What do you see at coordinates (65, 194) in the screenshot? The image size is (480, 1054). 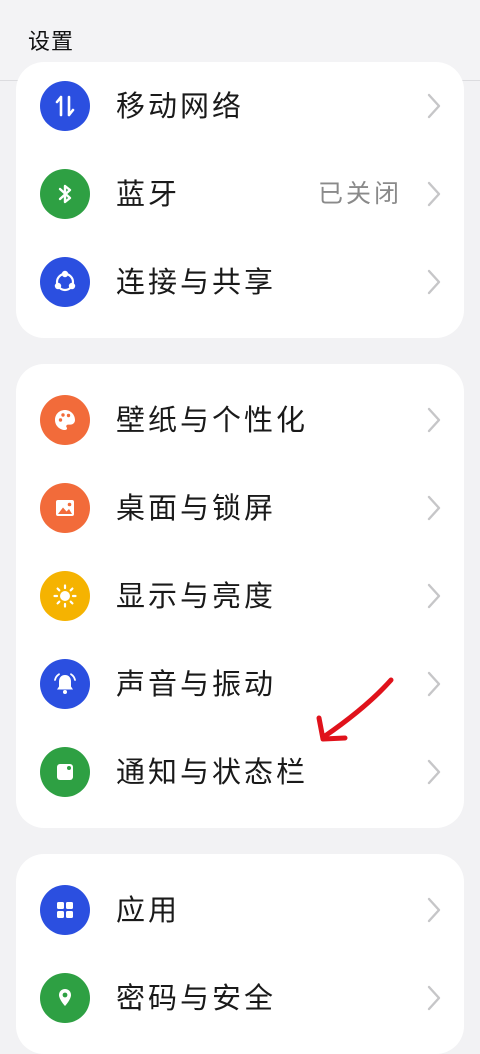 I see `bluetooth-icon` at bounding box center [65, 194].